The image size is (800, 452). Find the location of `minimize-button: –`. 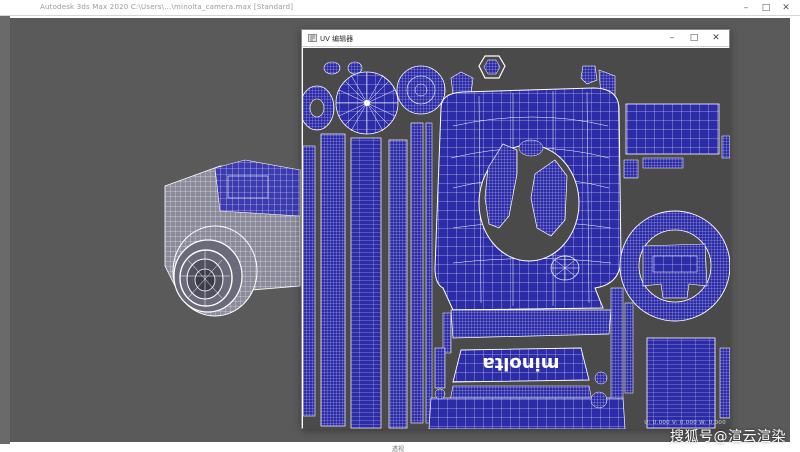

minimize-button: – is located at coordinates (746, 8).